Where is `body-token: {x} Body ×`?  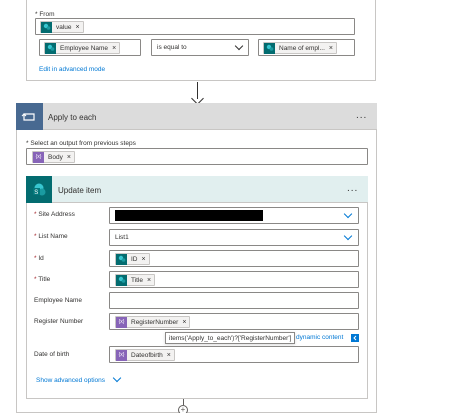 body-token: {x} Body × is located at coordinates (53, 157).